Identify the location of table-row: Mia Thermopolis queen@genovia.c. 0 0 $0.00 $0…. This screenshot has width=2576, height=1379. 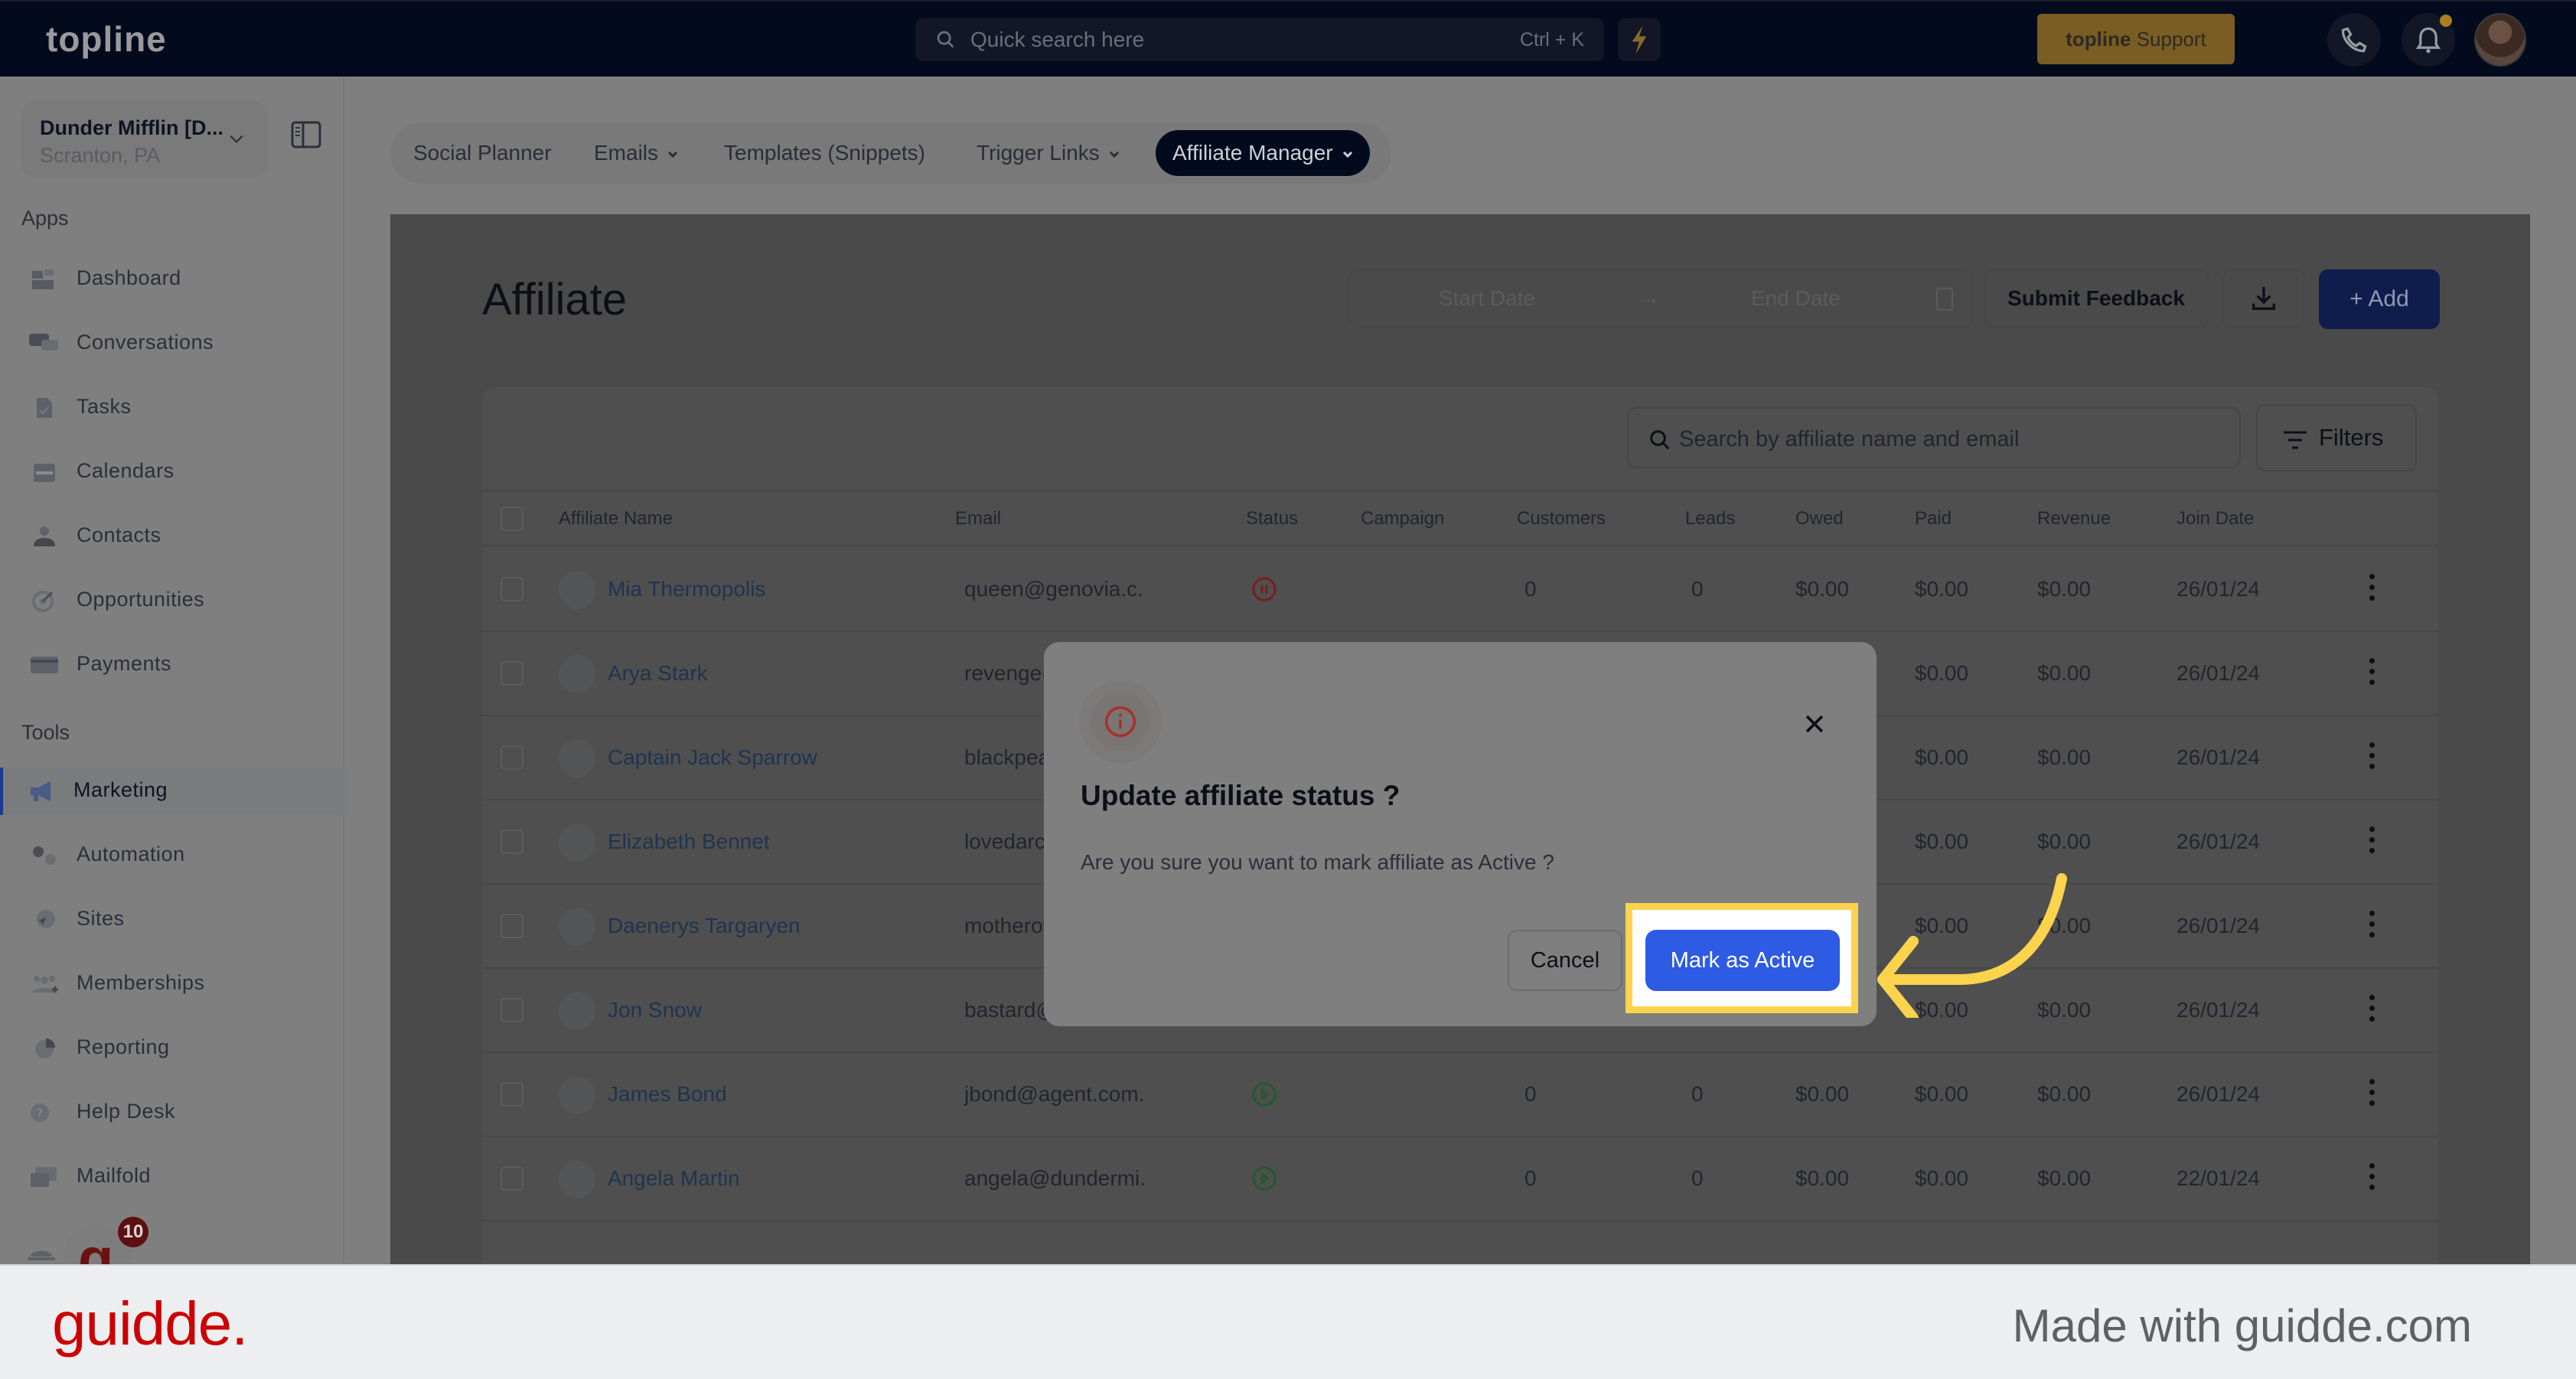
(1460, 590).